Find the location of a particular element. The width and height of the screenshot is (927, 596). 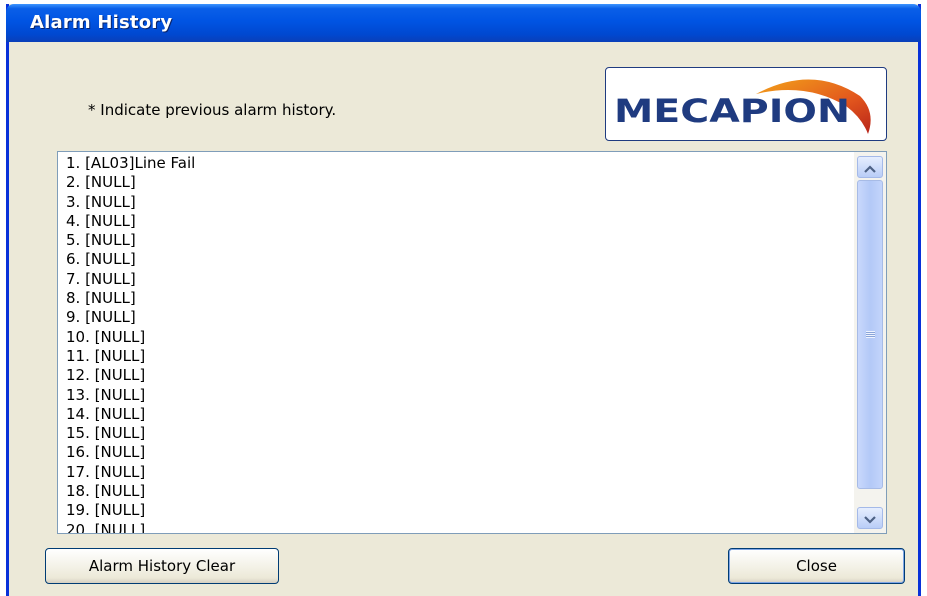

list-item: 8. [NULL] is located at coordinates (461, 298).